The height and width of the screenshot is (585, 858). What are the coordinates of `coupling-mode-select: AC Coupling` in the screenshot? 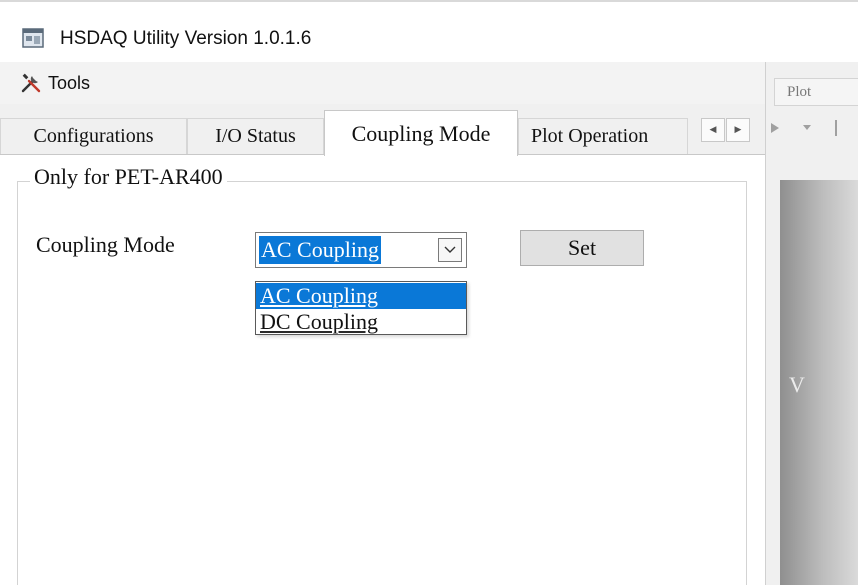 It's located at (361, 250).